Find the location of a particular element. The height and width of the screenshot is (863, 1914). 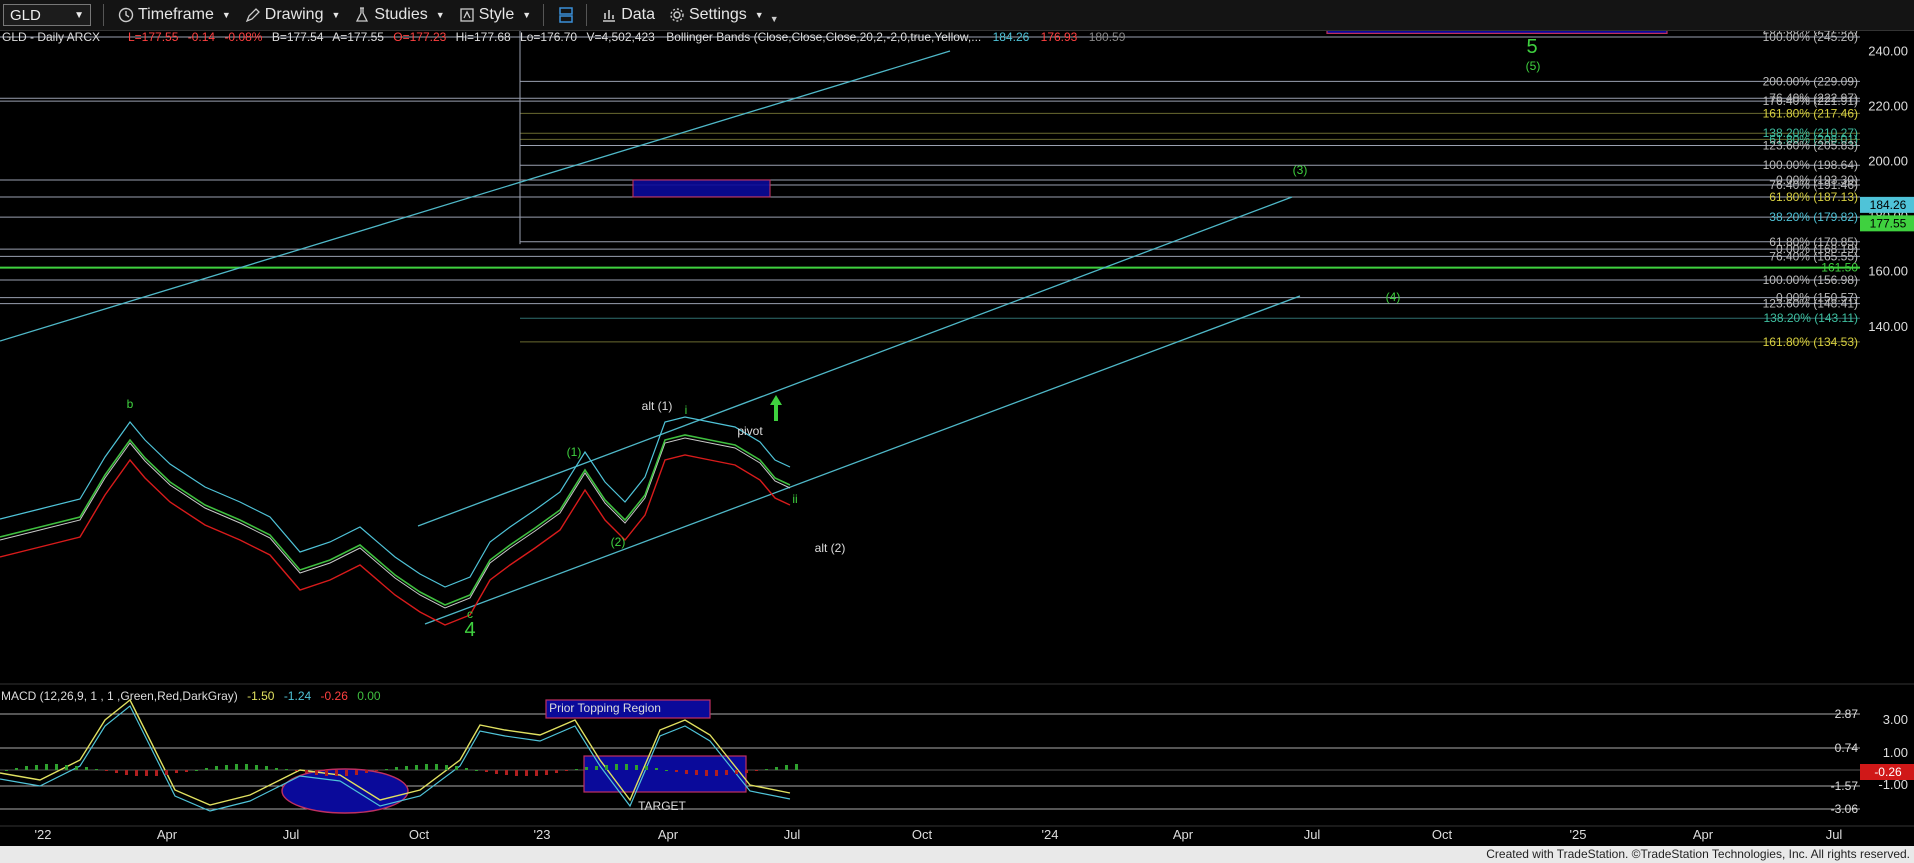

fib-label: 61.80% (187.13) is located at coordinates (1813, 197).